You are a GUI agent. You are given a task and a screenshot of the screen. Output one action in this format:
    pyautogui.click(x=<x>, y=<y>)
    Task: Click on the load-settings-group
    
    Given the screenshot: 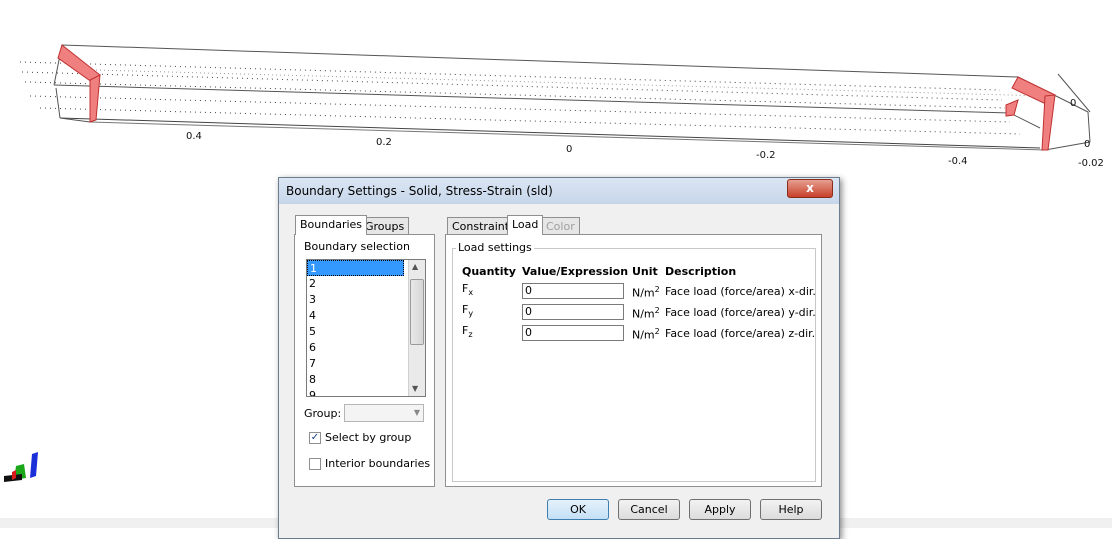 What is the action you would take?
    pyautogui.click(x=634, y=365)
    